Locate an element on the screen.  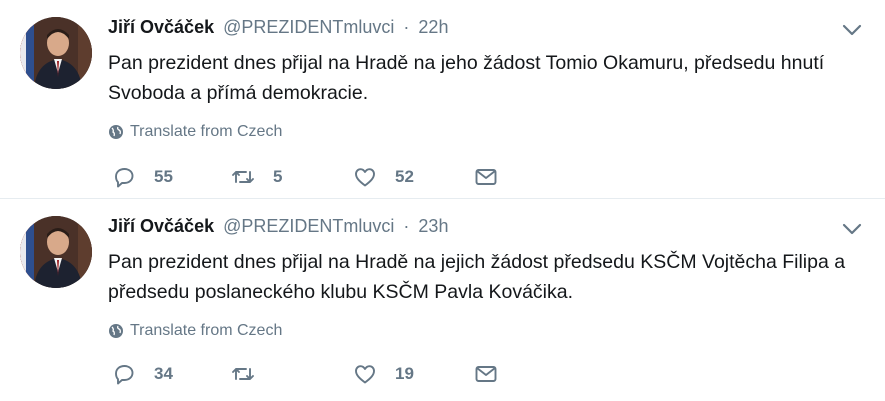
reply-count: 55 is located at coordinates (163, 176).